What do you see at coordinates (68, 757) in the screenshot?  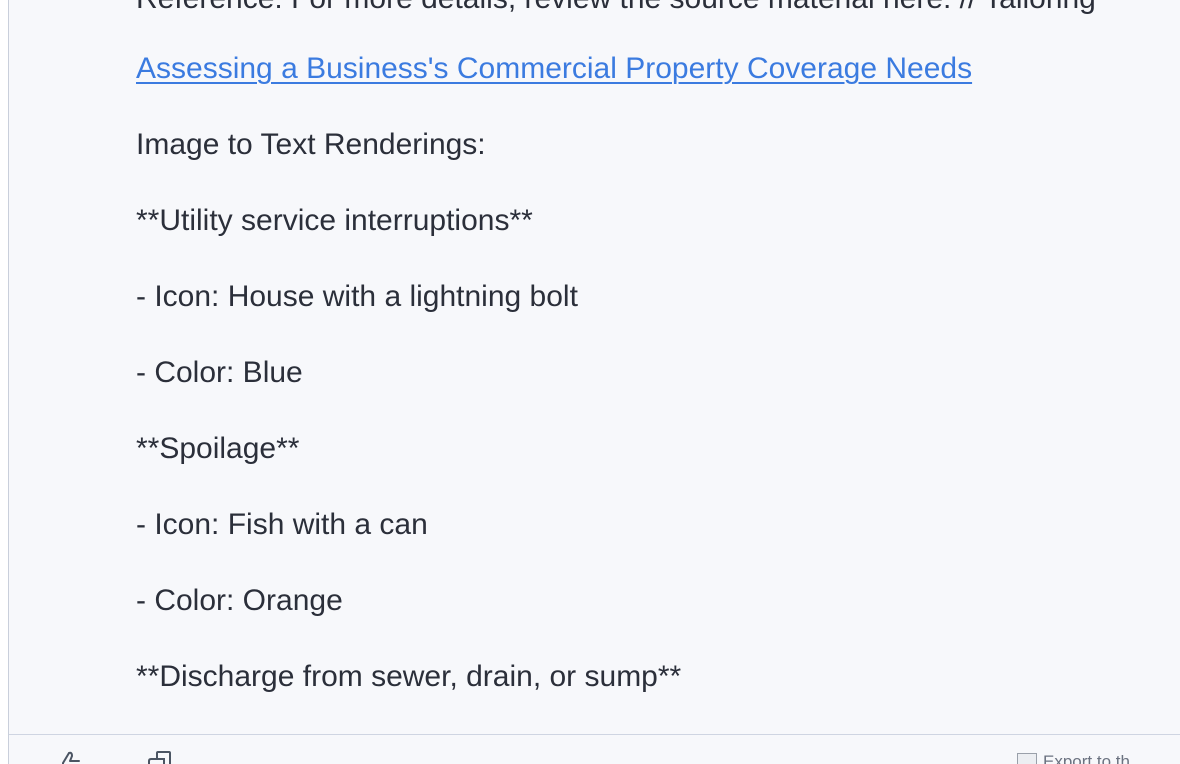 I see `thumbs-up-icon` at bounding box center [68, 757].